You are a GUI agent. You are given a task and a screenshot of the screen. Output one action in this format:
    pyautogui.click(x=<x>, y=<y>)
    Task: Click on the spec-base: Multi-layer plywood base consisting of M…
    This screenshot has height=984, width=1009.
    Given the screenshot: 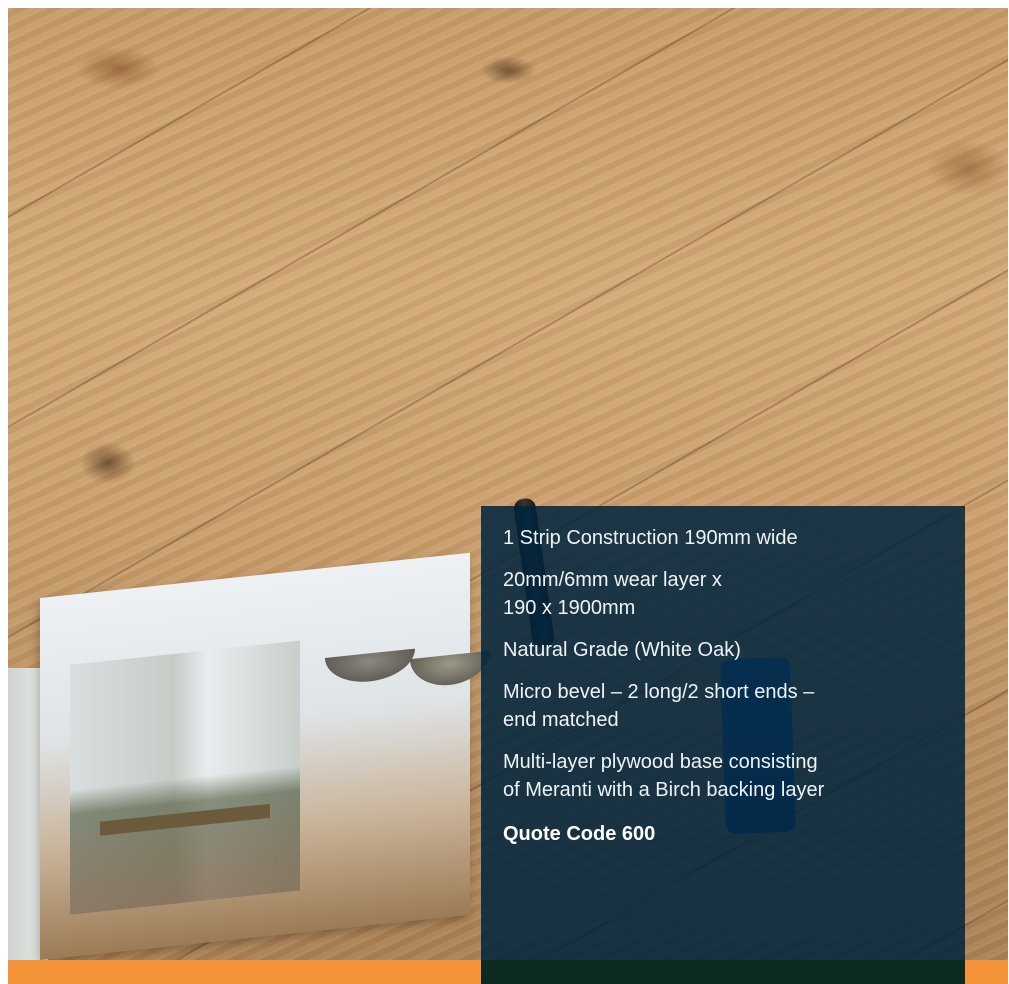 What is the action you would take?
    pyautogui.click(x=722, y=776)
    